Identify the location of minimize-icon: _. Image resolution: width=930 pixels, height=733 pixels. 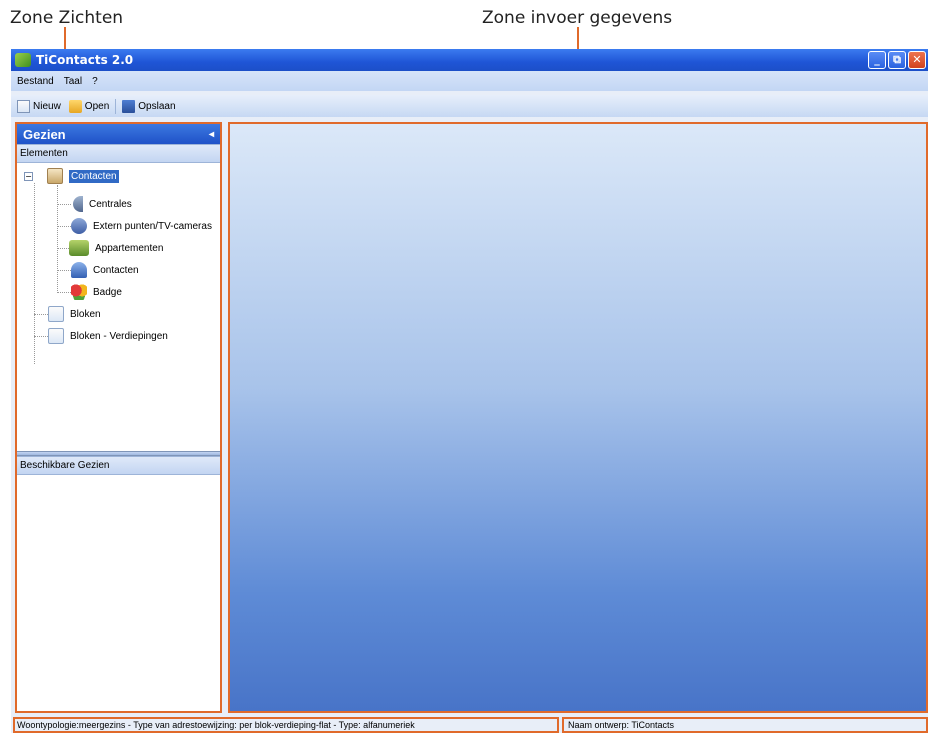
(877, 60).